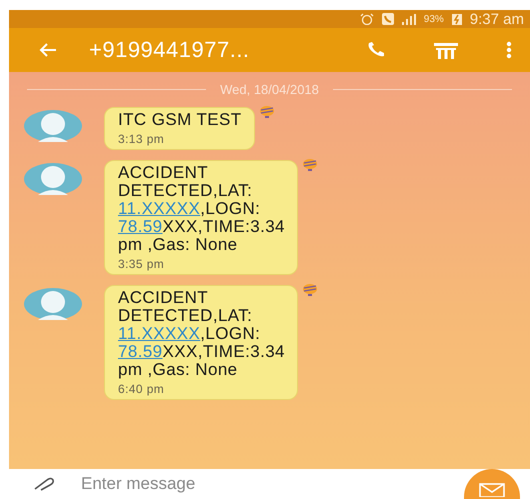 The image size is (530, 499). I want to click on menu-button, so click(509, 50).